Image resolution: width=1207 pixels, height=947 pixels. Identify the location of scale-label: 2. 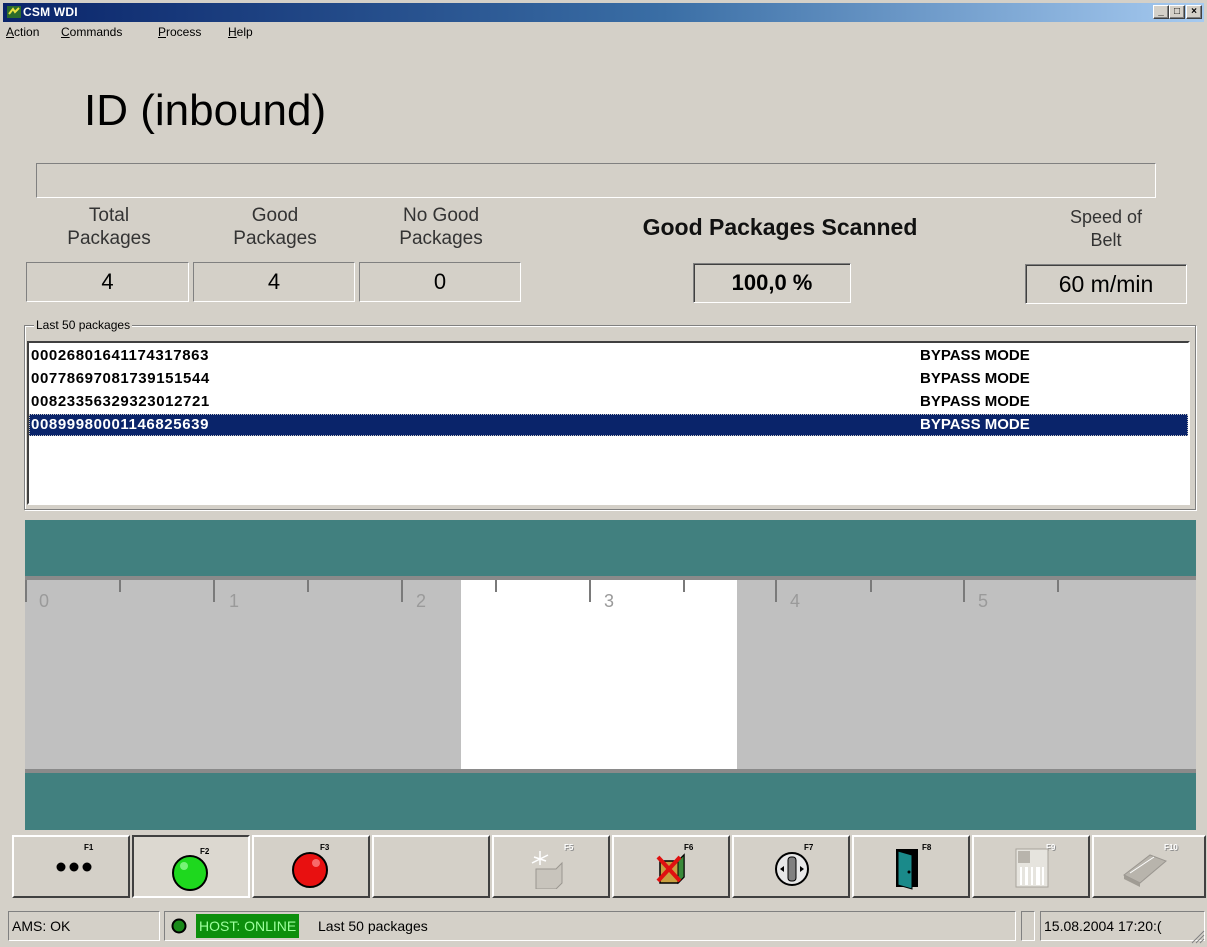
(421, 601).